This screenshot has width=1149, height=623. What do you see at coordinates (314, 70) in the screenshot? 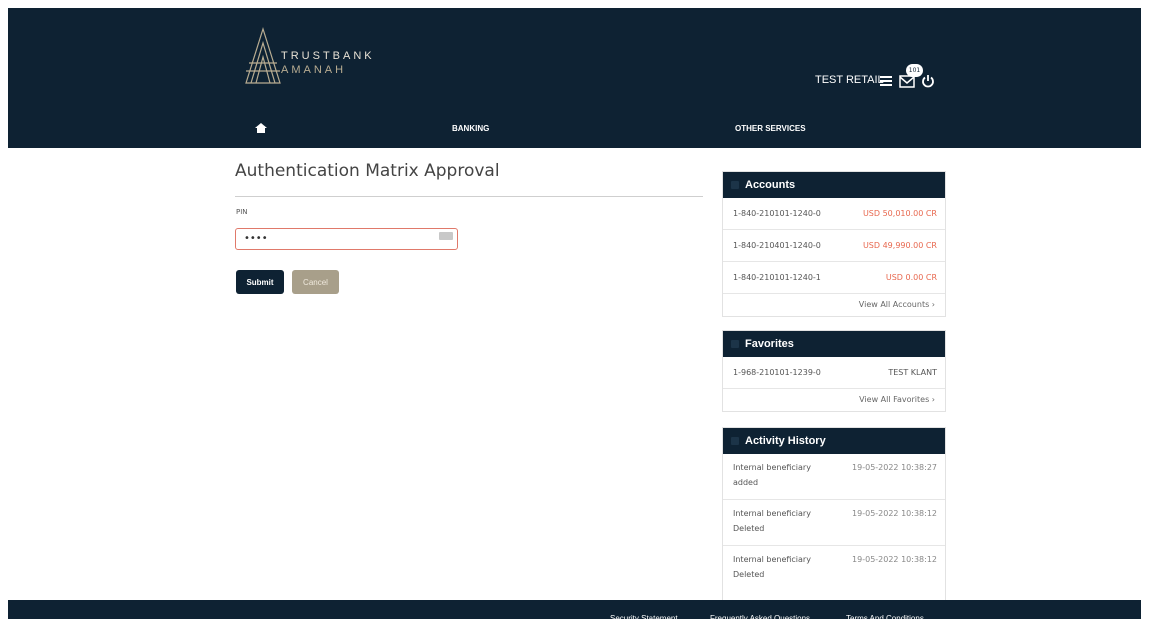
I see `brand-subname: AMANAH` at bounding box center [314, 70].